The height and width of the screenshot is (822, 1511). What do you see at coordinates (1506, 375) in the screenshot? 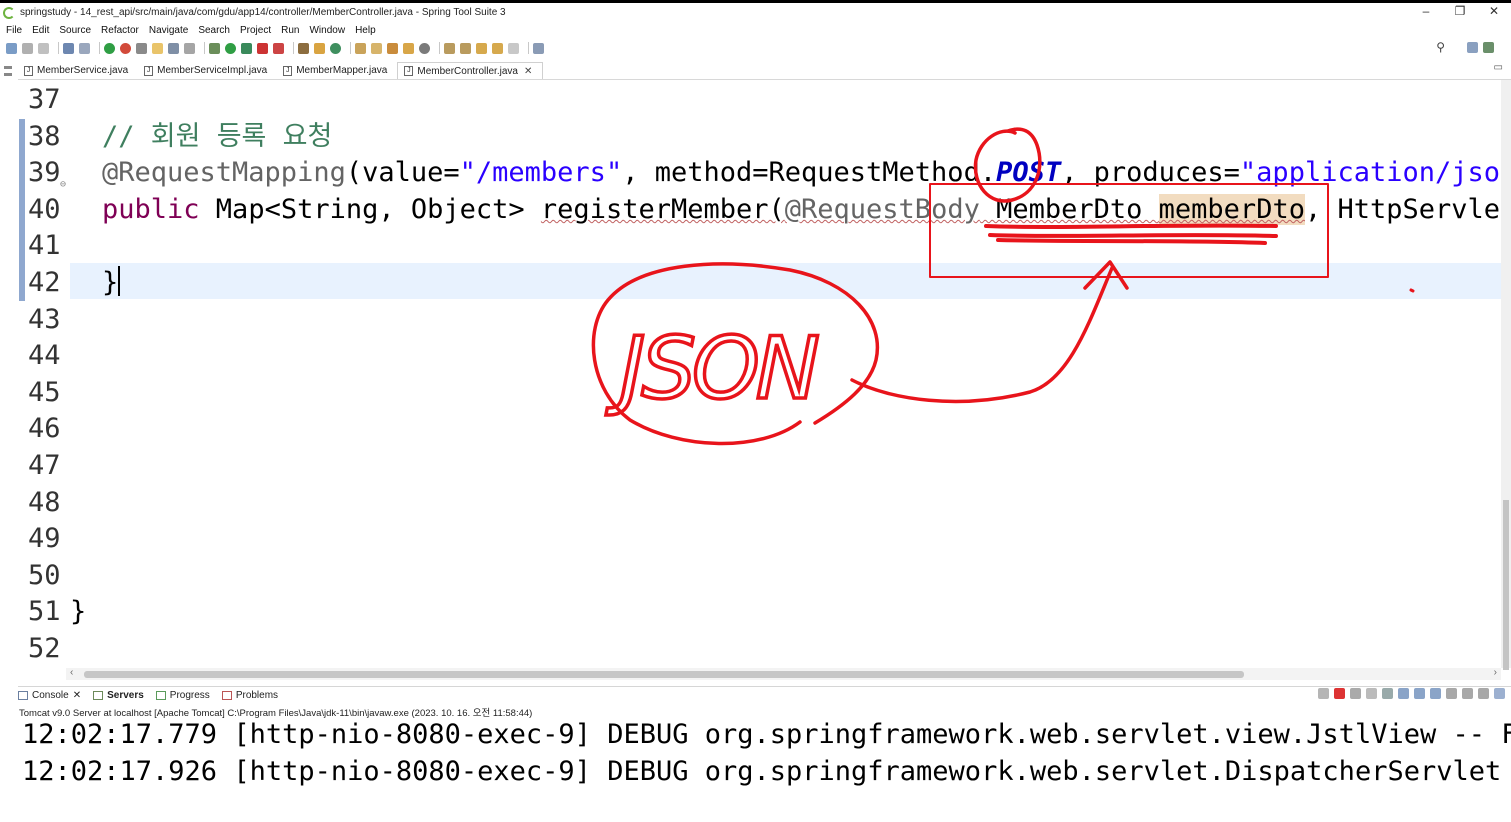
I see `editor-vertical-scrollbar` at bounding box center [1506, 375].